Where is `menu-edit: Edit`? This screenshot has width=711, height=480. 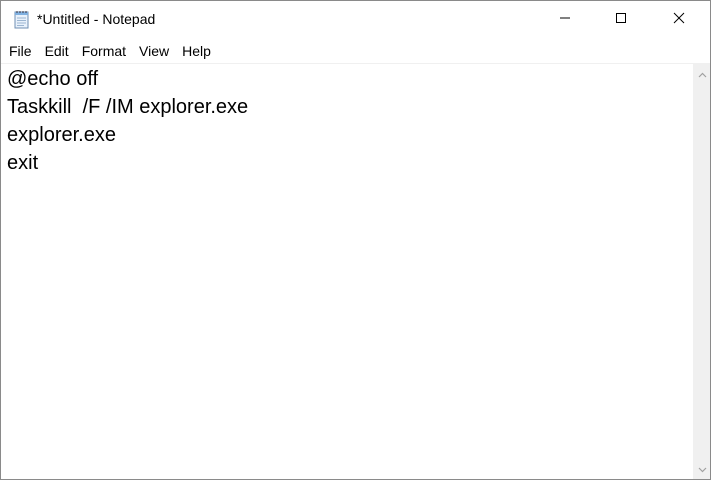 menu-edit: Edit is located at coordinates (57, 51).